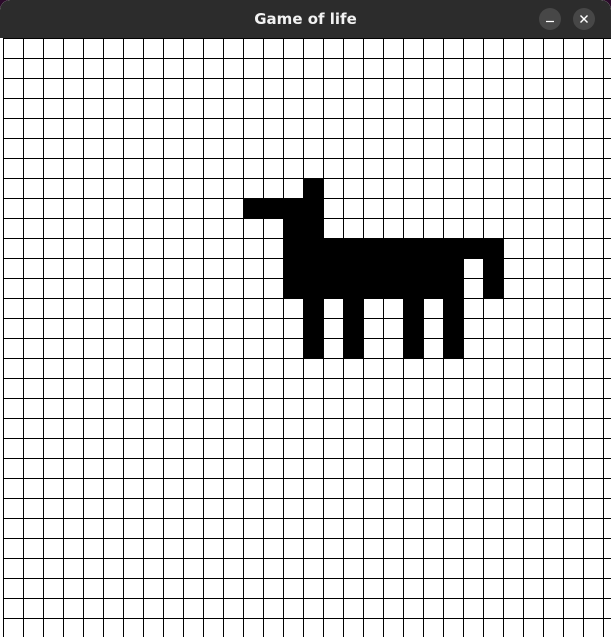 The image size is (611, 637). I want to click on close-button, so click(584, 19).